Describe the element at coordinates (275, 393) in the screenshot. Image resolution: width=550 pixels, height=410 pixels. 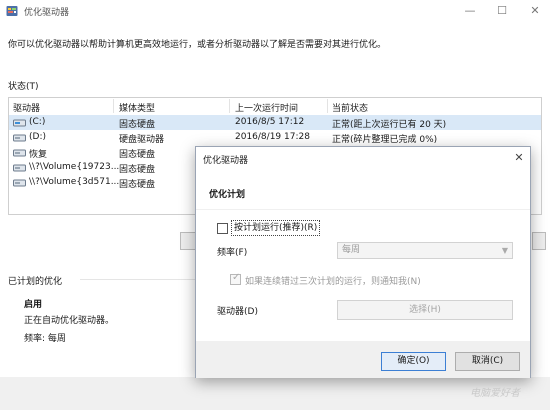
I see `bottom-bar` at that location.